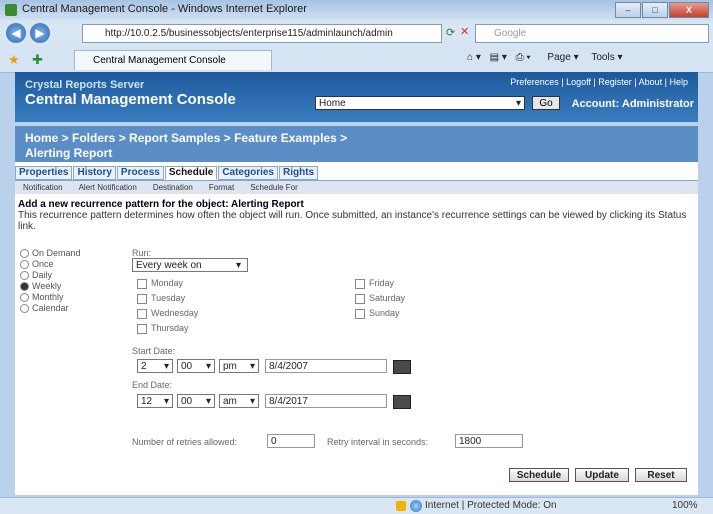 The width and height of the screenshot is (713, 514). Describe the element at coordinates (44, 173) in the screenshot. I see `tab-properties: Properties` at that location.